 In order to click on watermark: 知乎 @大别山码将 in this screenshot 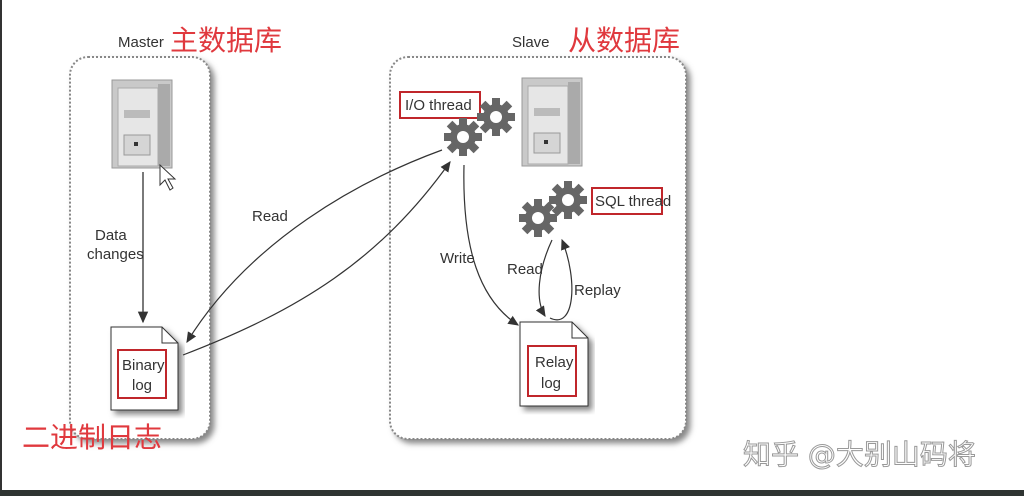, I will do `click(859, 454)`.